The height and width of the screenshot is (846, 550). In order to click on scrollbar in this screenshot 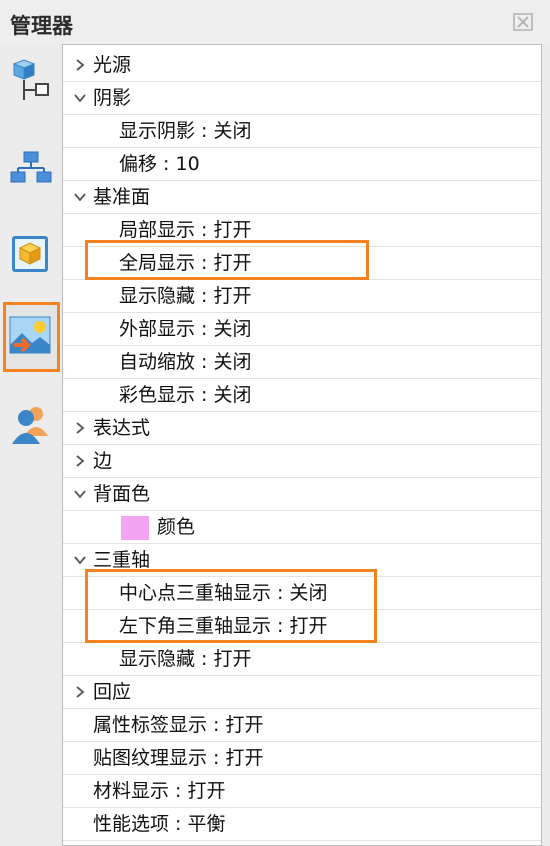, I will do `click(546, 445)`.